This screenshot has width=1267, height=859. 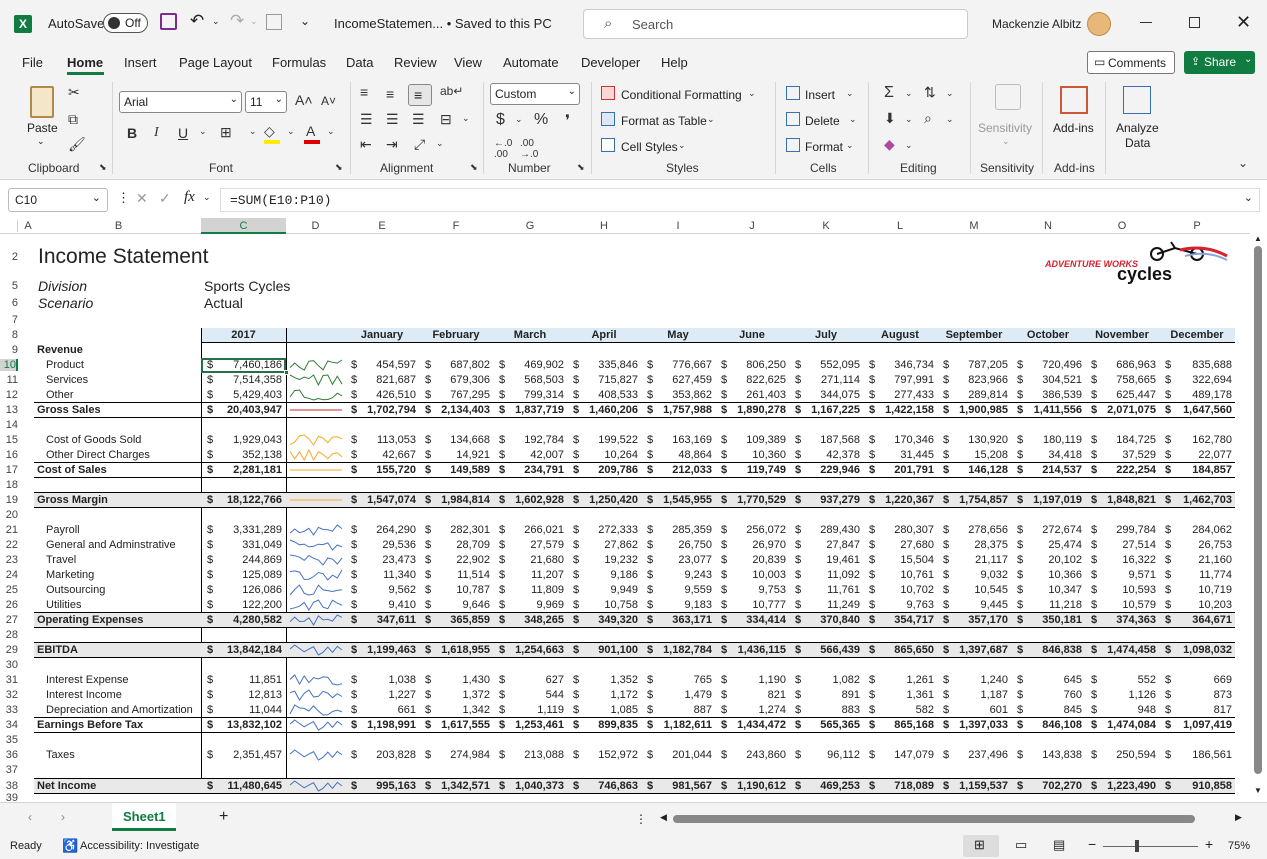 What do you see at coordinates (85, 62) in the screenshot?
I see `tab-home: Home` at bounding box center [85, 62].